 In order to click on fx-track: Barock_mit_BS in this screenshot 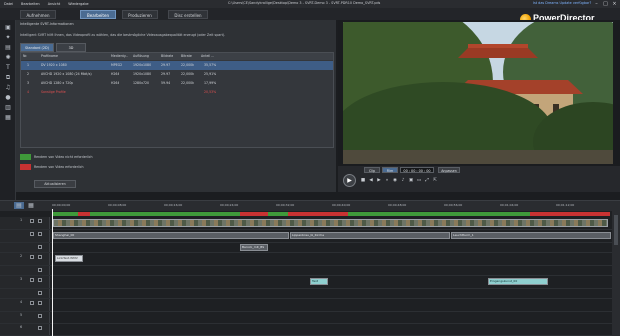, I will do `click(310, 248)`.